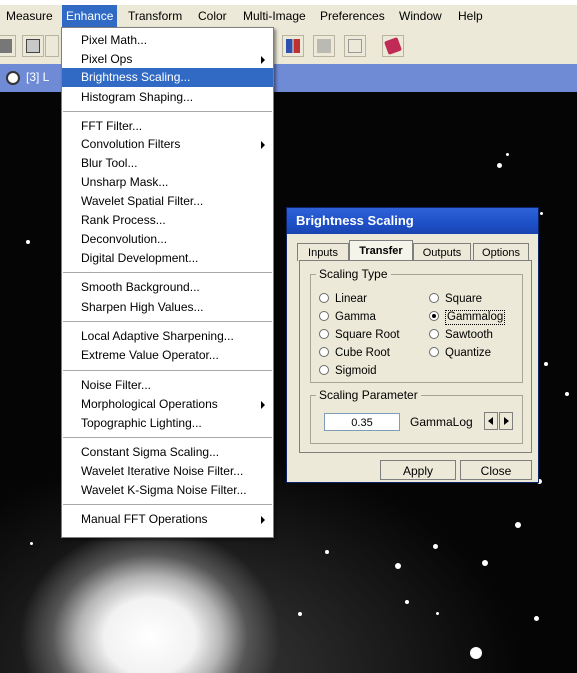 The height and width of the screenshot is (673, 577). I want to click on toolbar-button-copy, so click(33, 46).